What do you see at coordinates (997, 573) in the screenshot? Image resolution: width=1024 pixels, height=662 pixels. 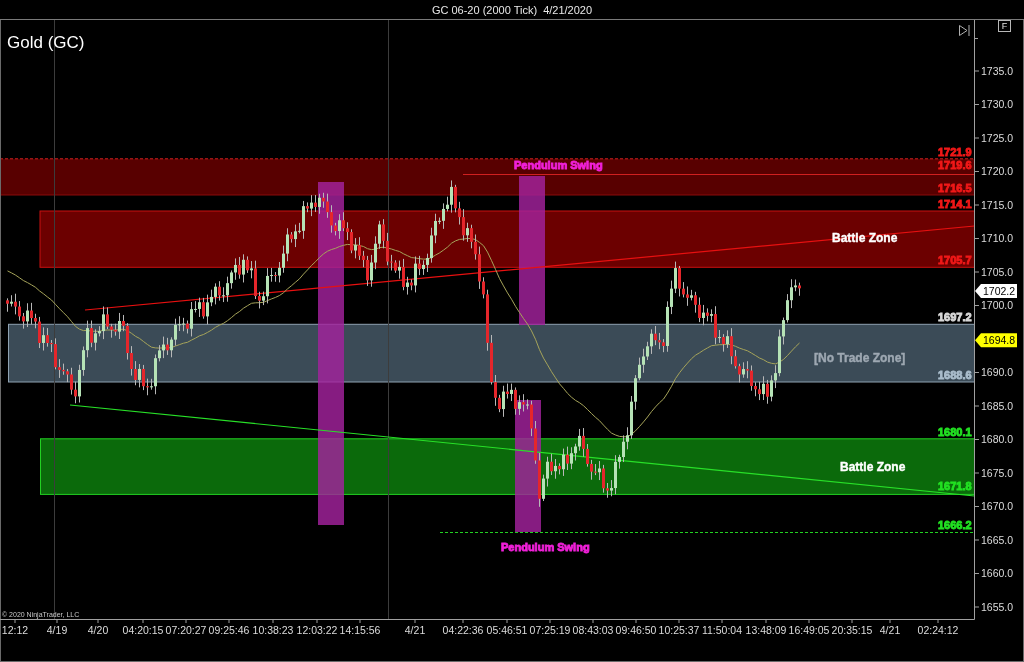 I see `price-axis-label: 1660.0` at bounding box center [997, 573].